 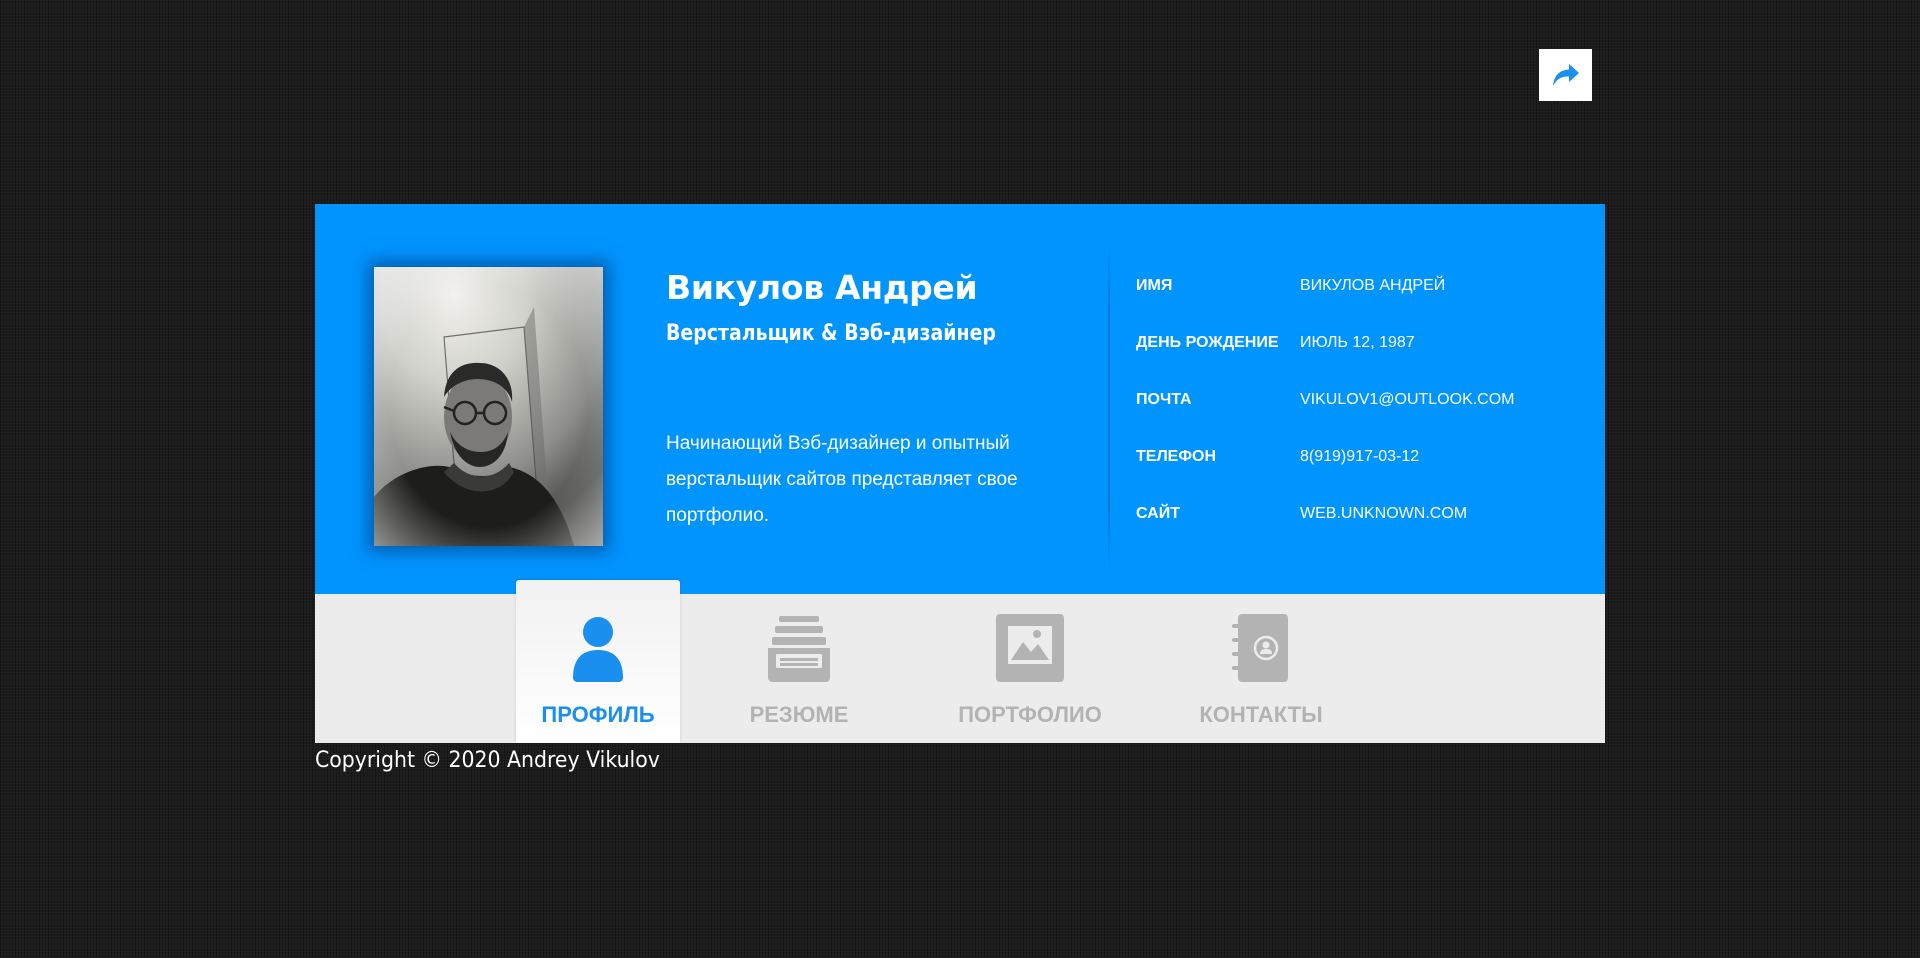 I want to click on image-icon, so click(x=1030, y=648).